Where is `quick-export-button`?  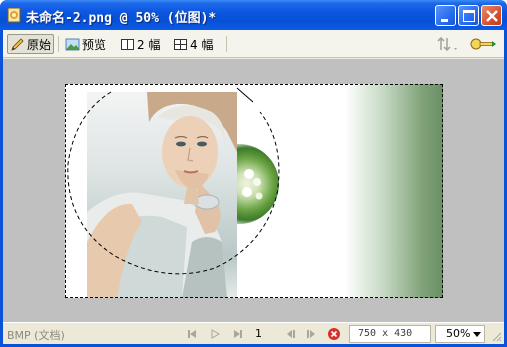 quick-export-button is located at coordinates (483, 44).